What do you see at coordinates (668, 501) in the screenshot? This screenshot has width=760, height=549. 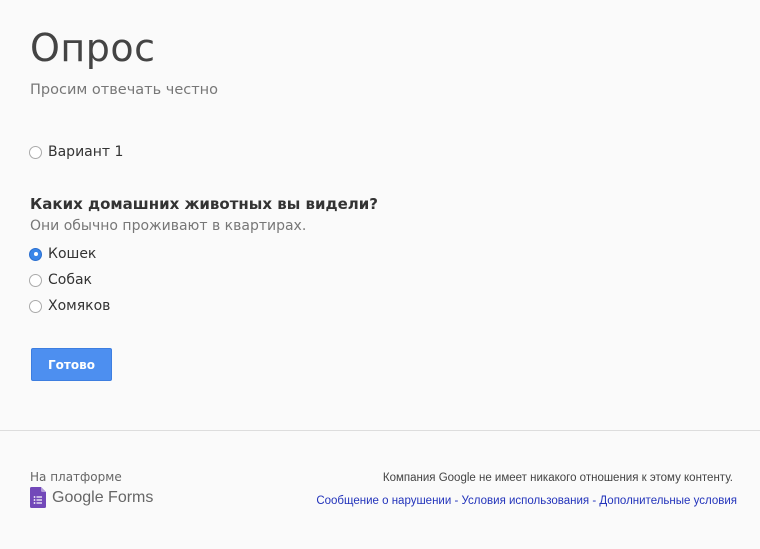 I see `additional-terms-link: Дополнительные условия` at bounding box center [668, 501].